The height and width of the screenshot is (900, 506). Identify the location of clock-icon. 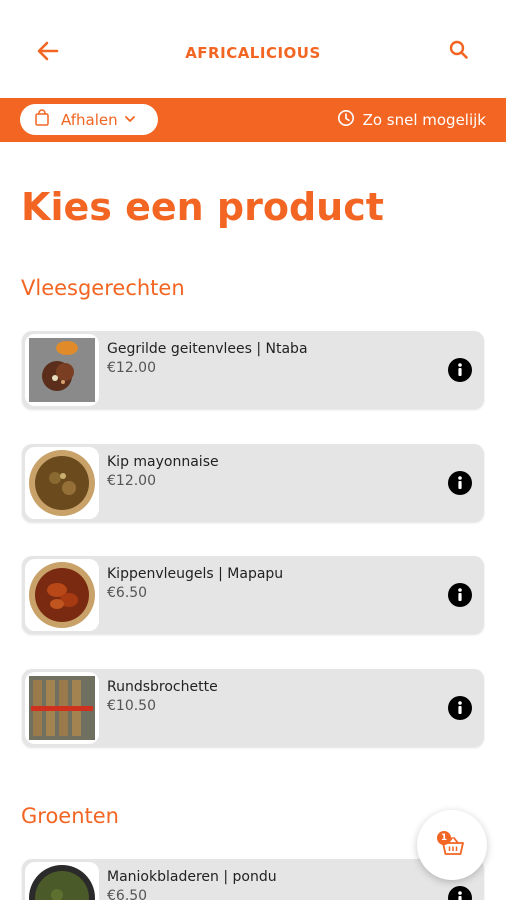
(346, 120).